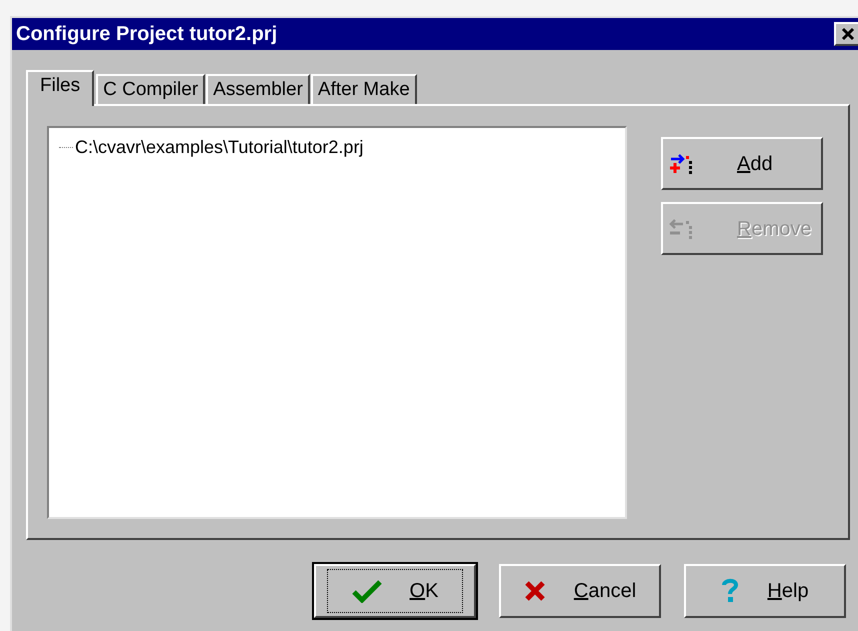 The height and width of the screenshot is (631, 858). I want to click on cancel-button: Cancel, so click(580, 591).